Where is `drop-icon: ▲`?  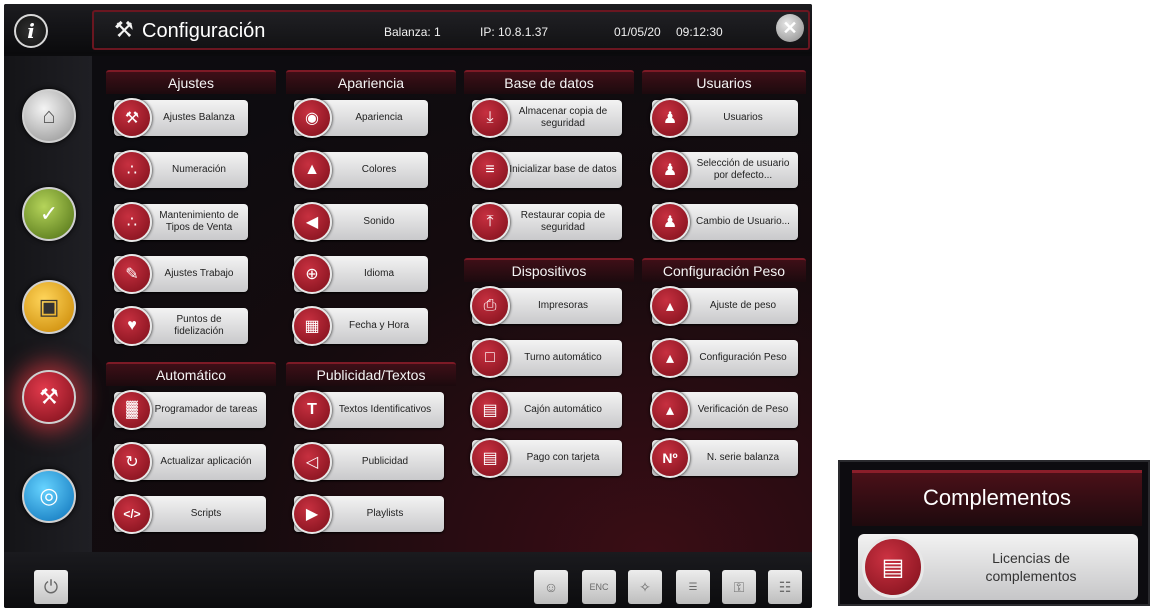
drop-icon: ▲ is located at coordinates (312, 170).